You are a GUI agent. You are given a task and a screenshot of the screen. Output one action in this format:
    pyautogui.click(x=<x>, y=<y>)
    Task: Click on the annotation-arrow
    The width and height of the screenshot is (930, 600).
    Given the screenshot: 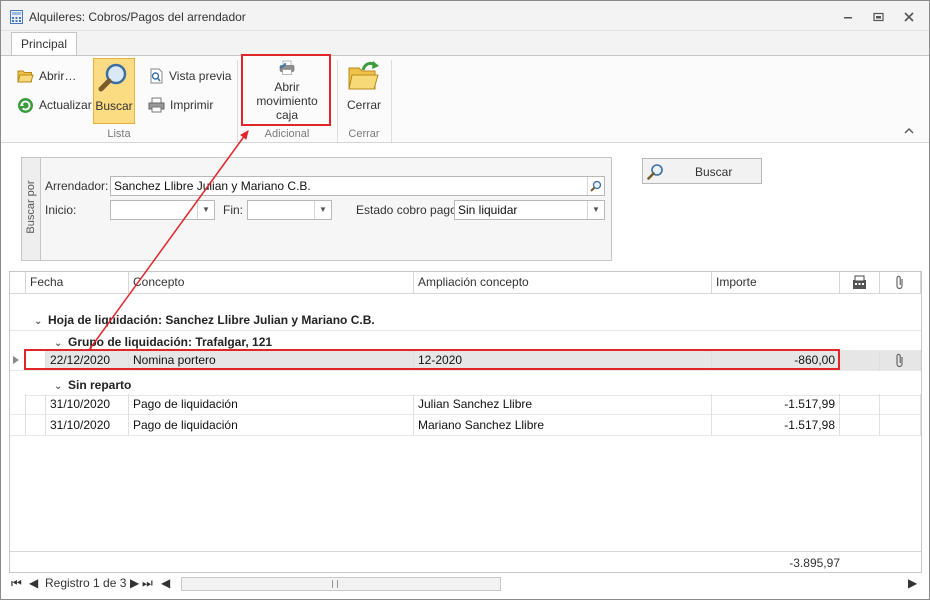 What is the action you would take?
    pyautogui.click(x=168, y=240)
    